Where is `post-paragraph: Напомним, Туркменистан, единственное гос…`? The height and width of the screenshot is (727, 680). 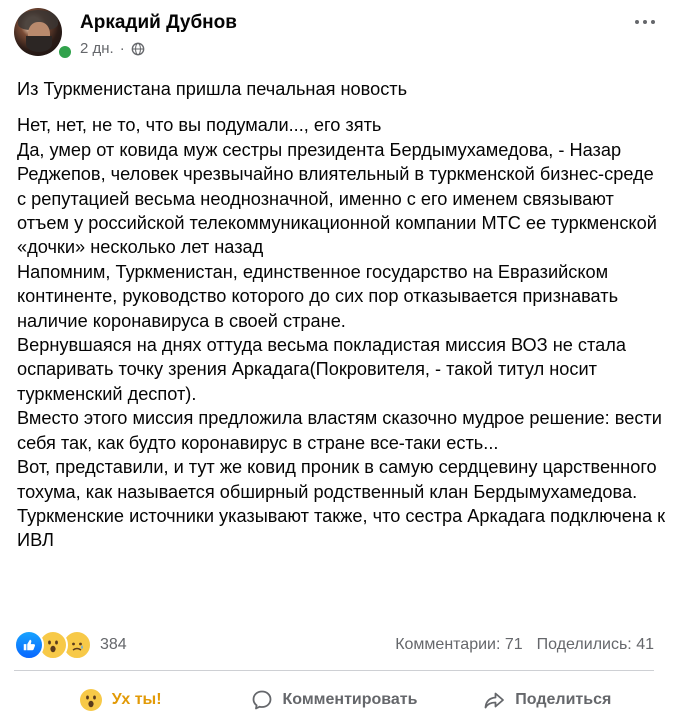 post-paragraph: Напомним, Туркменистан, единственное гос… is located at coordinates (318, 296).